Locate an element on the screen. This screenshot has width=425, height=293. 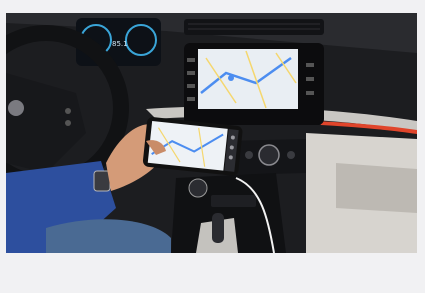
steering-logo is located at coordinates (16, 108).